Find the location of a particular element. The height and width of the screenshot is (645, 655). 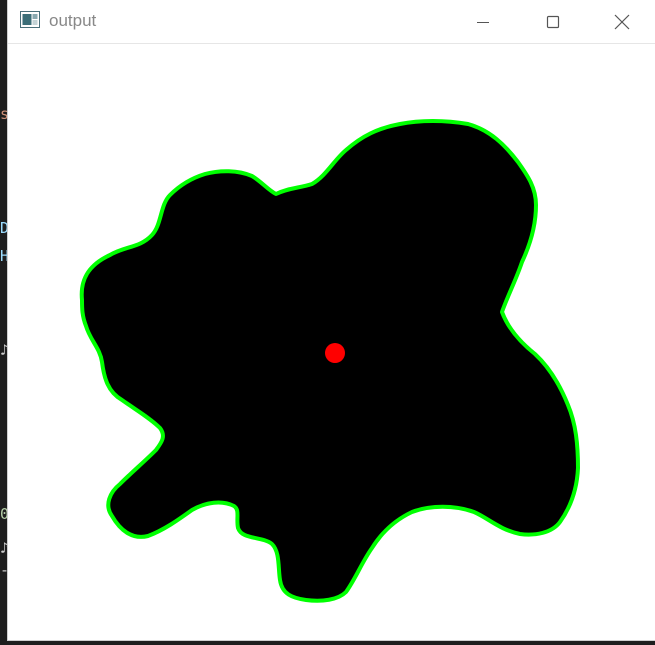

maximize-button is located at coordinates (553, 21).